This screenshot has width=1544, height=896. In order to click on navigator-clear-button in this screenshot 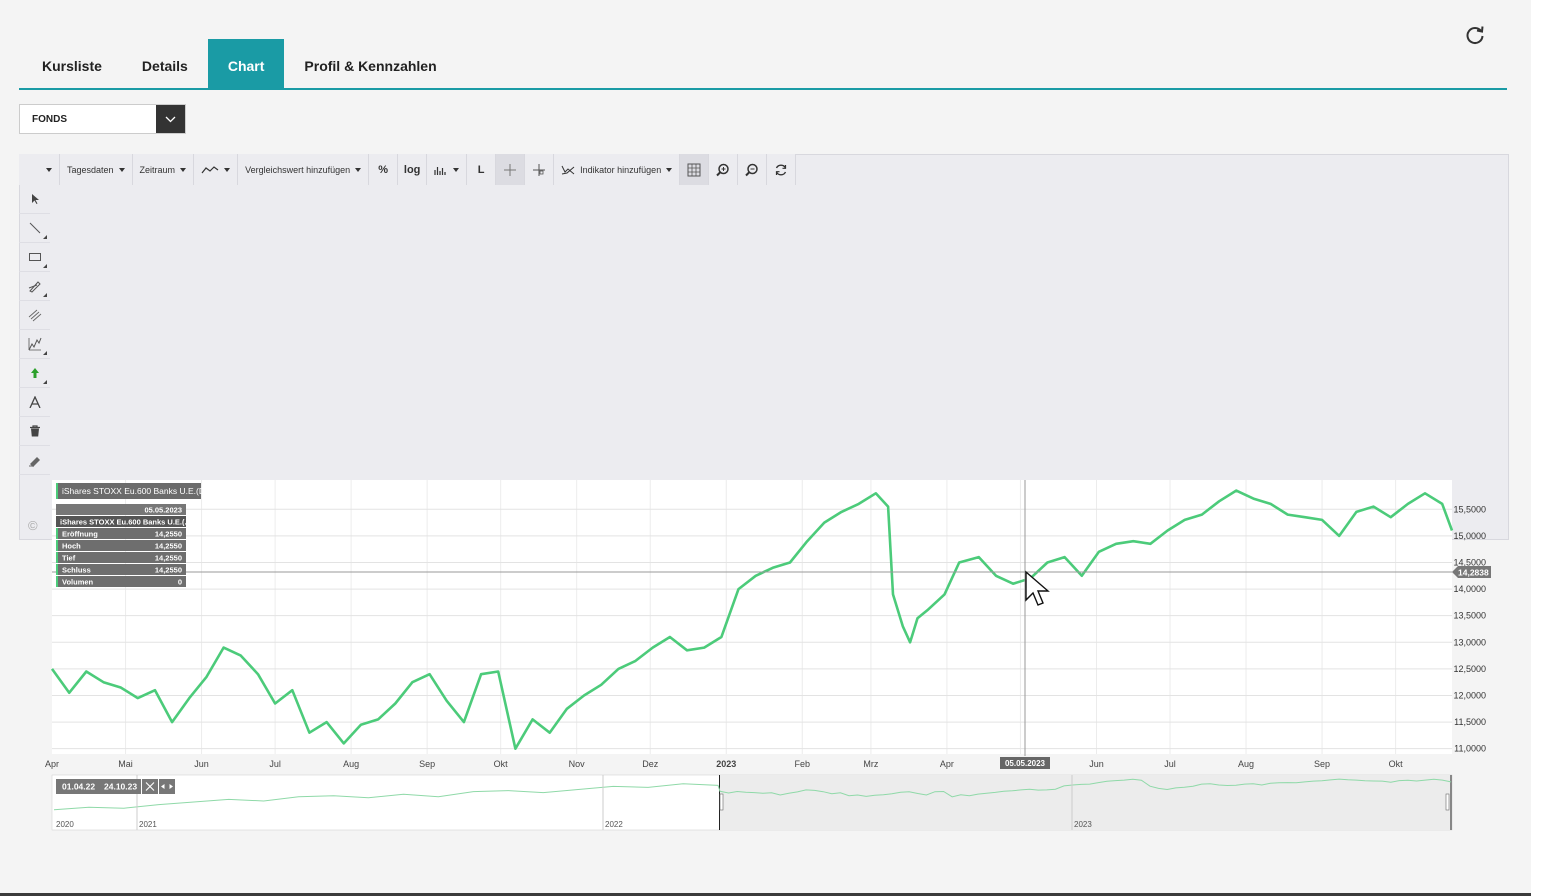, I will do `click(150, 786)`.